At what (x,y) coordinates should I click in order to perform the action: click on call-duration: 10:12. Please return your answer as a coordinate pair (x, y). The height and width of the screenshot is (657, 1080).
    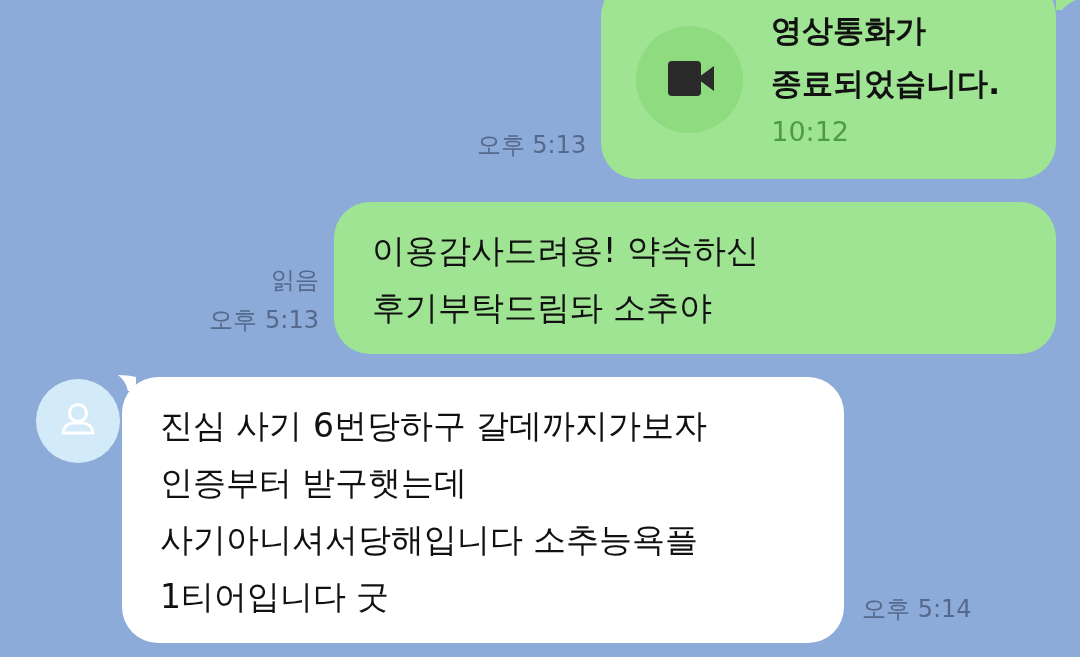
    Looking at the image, I should click on (811, 132).